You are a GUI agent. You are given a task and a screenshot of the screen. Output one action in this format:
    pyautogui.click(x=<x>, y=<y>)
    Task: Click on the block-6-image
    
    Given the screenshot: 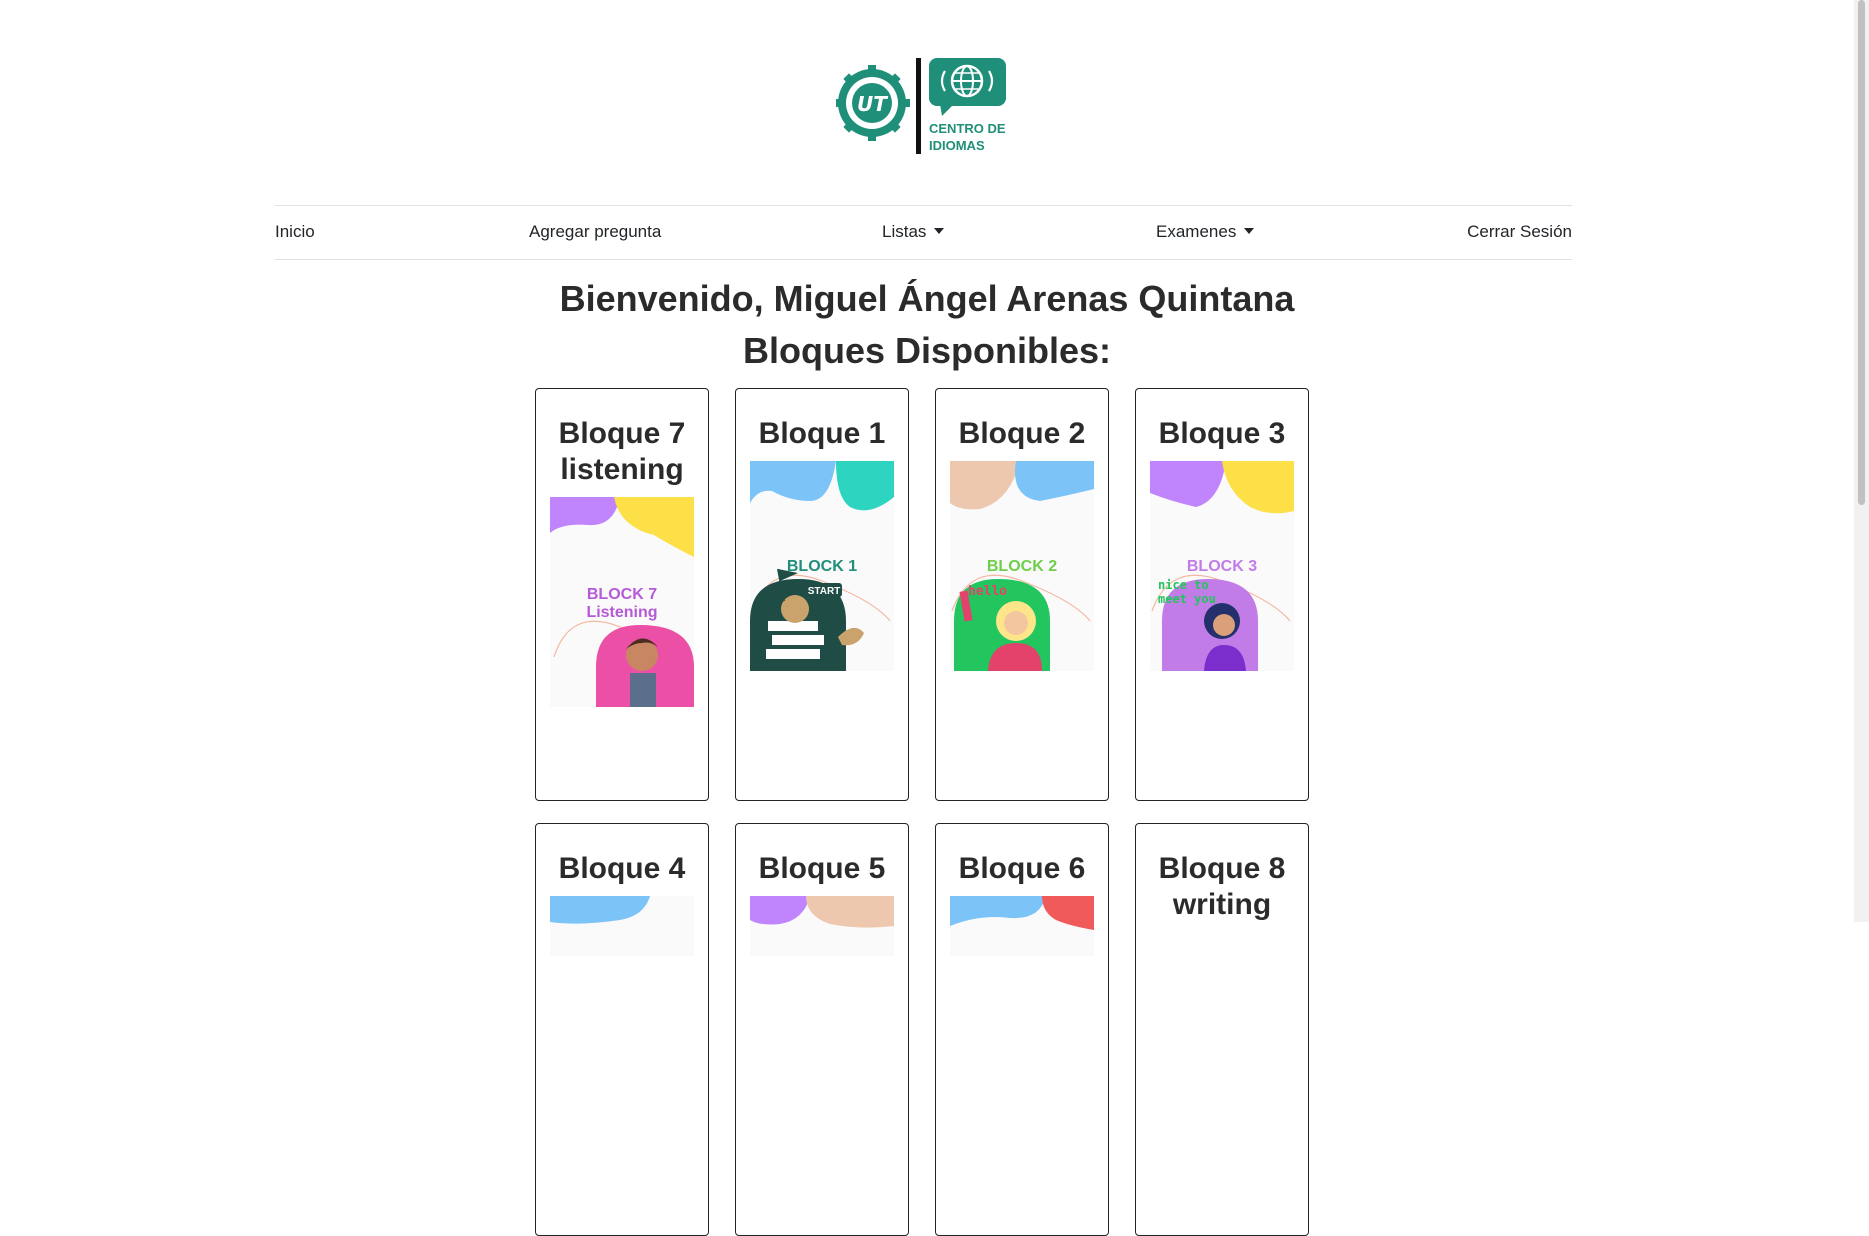 What is the action you would take?
    pyautogui.click(x=1022, y=926)
    